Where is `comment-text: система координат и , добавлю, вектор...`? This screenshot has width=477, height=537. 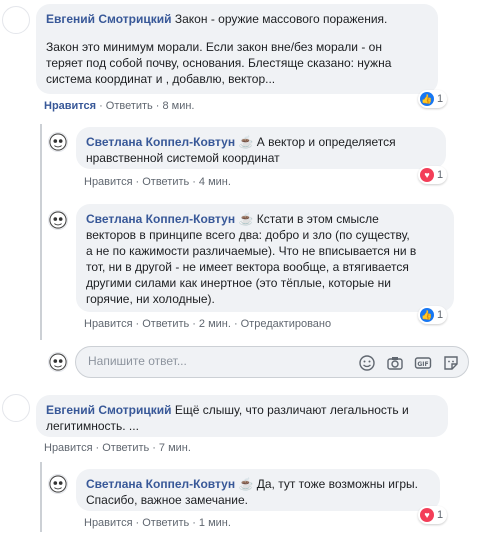
comment-text: система координат и , добавлю, вектор... is located at coordinates (161, 79).